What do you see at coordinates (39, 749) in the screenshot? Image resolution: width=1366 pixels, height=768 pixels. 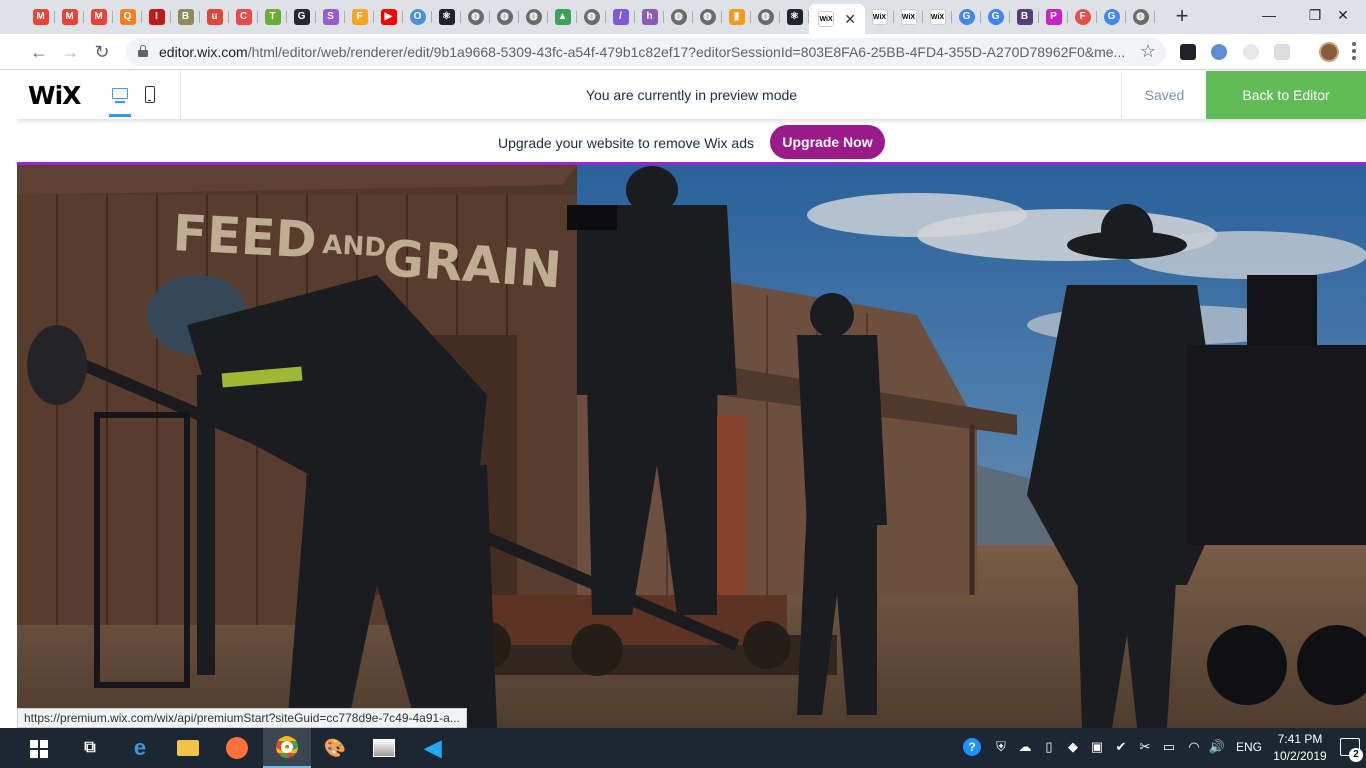 I see `windows-start-icon` at bounding box center [39, 749].